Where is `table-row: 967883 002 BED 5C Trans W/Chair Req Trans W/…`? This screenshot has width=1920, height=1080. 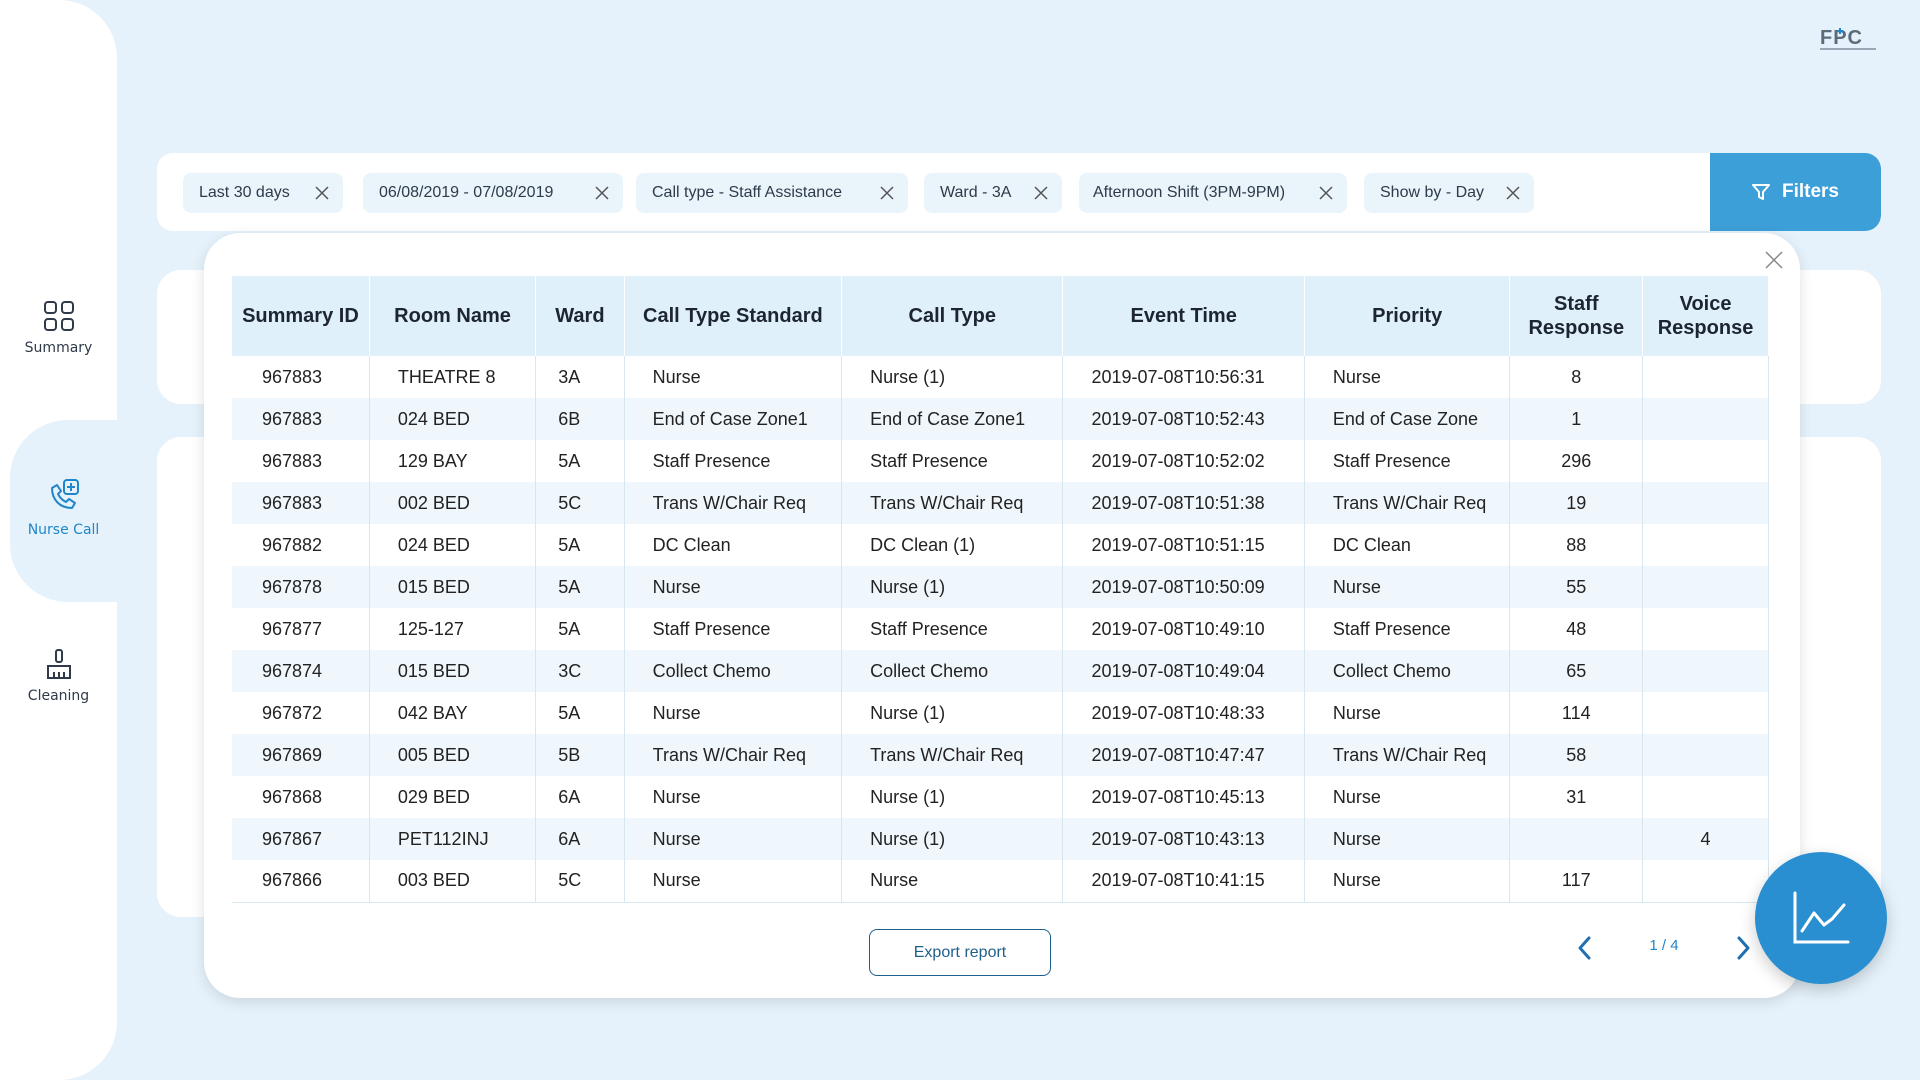 table-row: 967883 002 BED 5C Trans W/Chair Req Trans W/… is located at coordinates (1000, 503).